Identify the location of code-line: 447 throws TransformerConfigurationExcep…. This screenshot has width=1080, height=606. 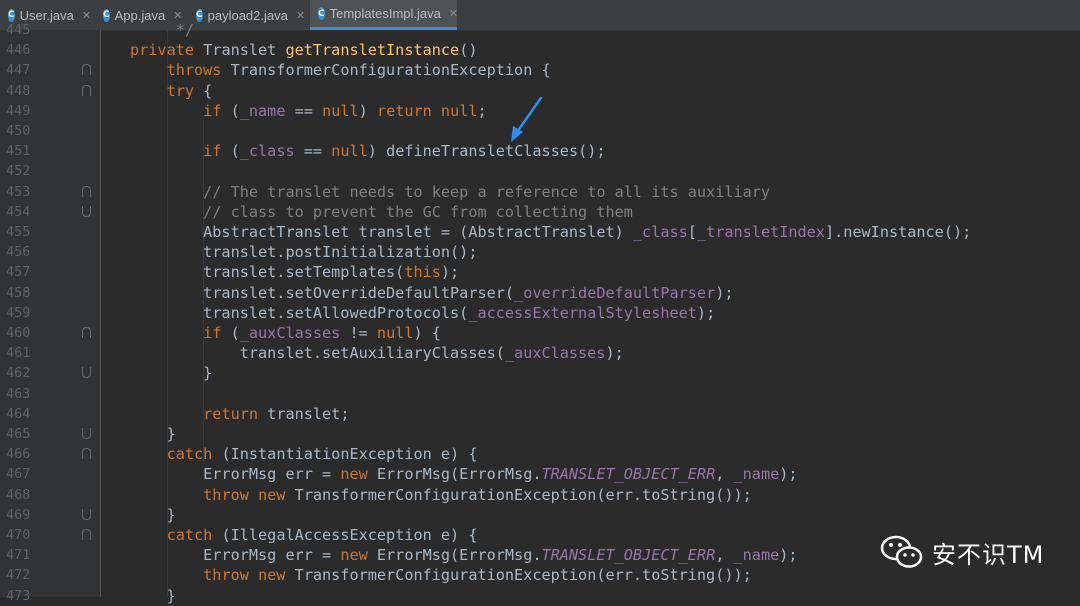
(540, 70).